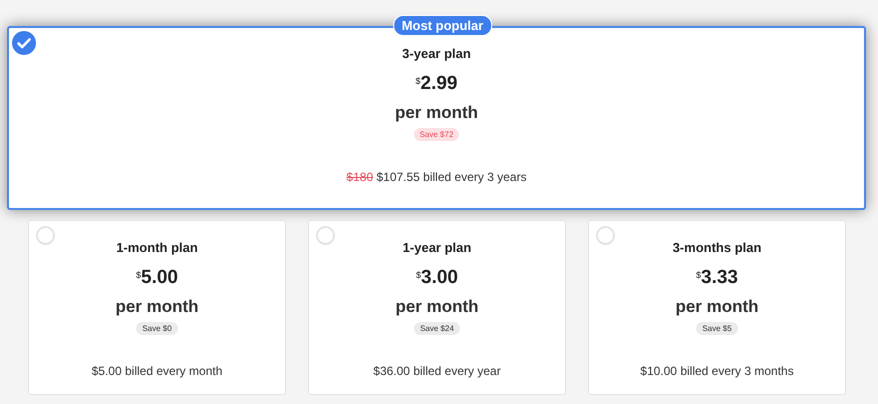 Image resolution: width=878 pixels, height=404 pixels. Describe the element at coordinates (719, 278) in the screenshot. I see `plan-price: 3.33` at that location.